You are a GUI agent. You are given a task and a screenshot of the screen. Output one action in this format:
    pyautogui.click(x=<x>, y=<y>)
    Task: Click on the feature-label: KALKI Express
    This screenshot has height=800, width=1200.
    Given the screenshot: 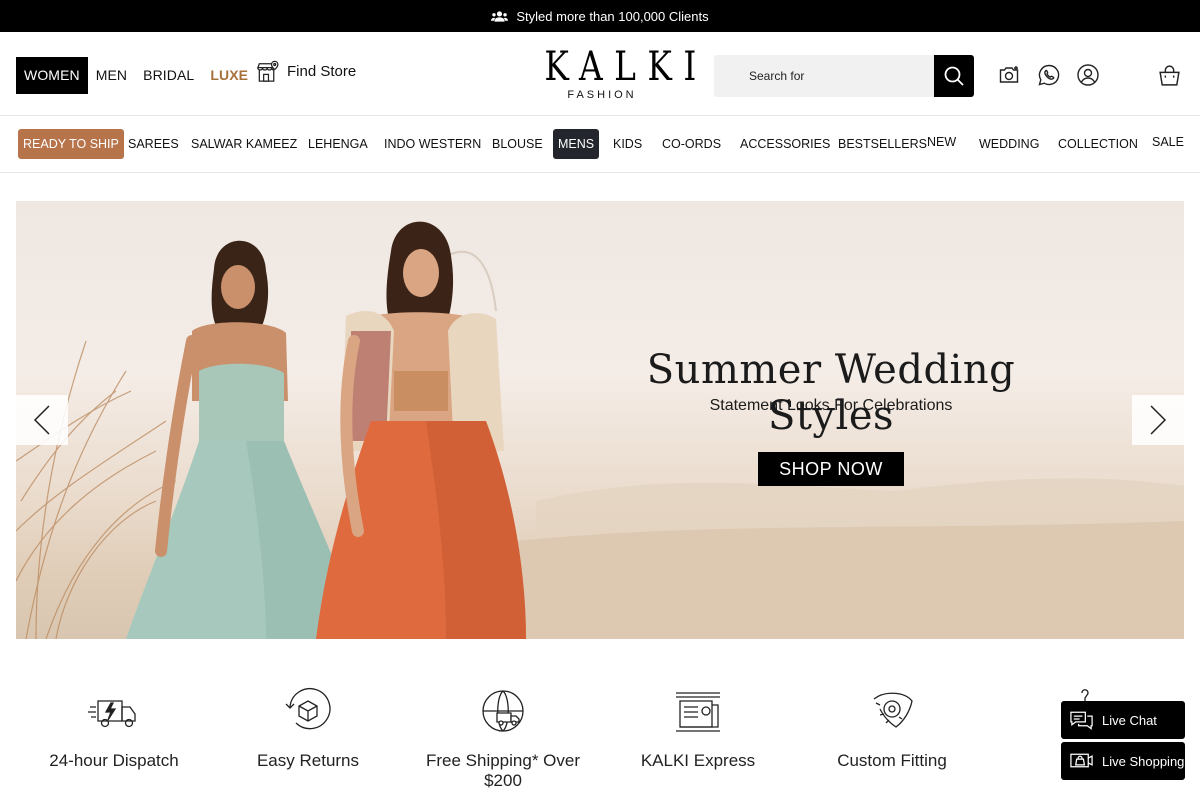 What is the action you would take?
    pyautogui.click(x=698, y=760)
    